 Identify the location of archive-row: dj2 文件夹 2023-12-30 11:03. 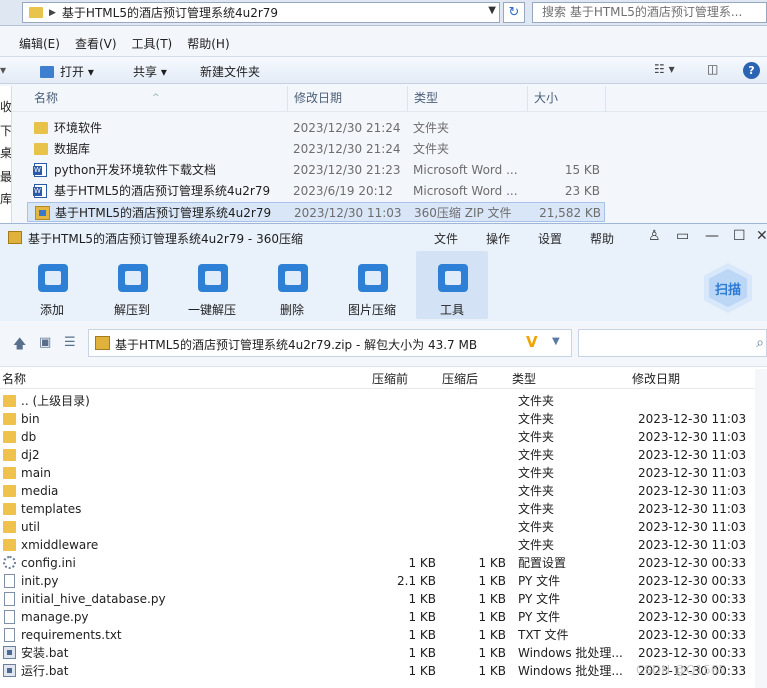
(377, 455).